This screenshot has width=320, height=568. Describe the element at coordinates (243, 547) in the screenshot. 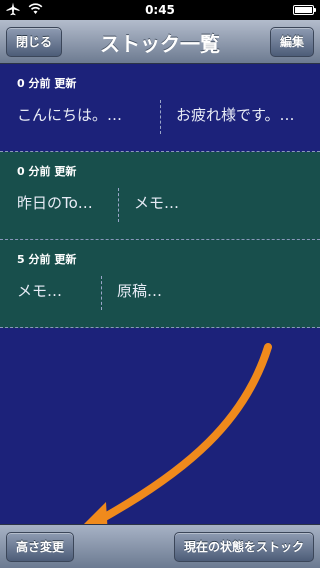

I see `stock-current-state-button: 現在の状態をストック` at that location.